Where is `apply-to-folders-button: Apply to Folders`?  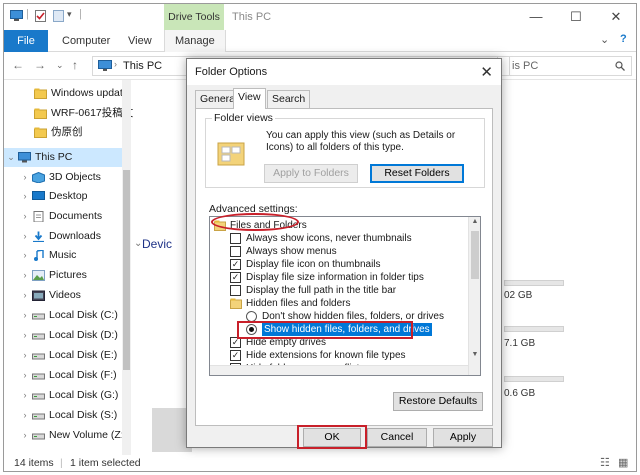 apply-to-folders-button: Apply to Folders is located at coordinates (311, 173).